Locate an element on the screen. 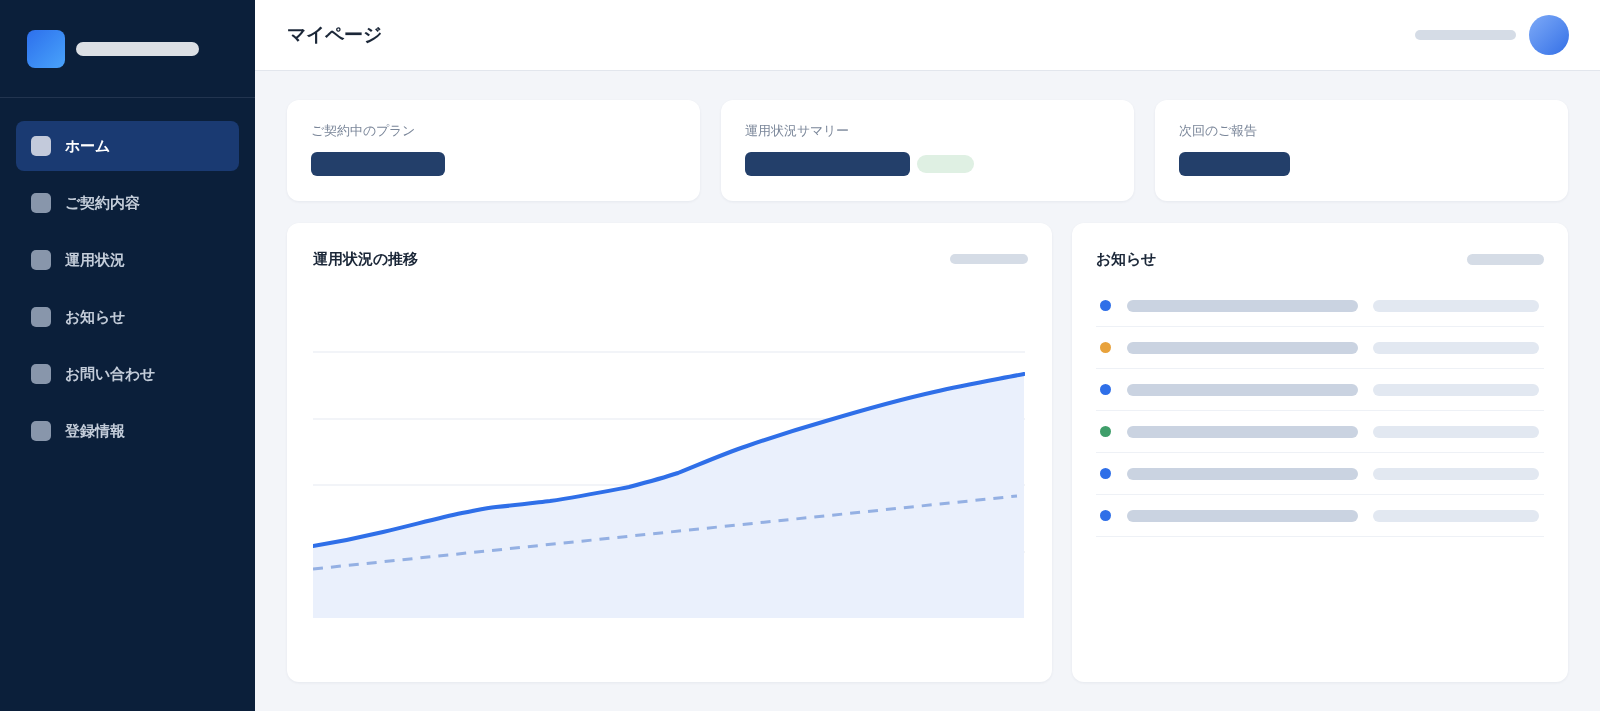 The height and width of the screenshot is (711, 1600). card-label: ご契約中のプラン is located at coordinates (363, 131).